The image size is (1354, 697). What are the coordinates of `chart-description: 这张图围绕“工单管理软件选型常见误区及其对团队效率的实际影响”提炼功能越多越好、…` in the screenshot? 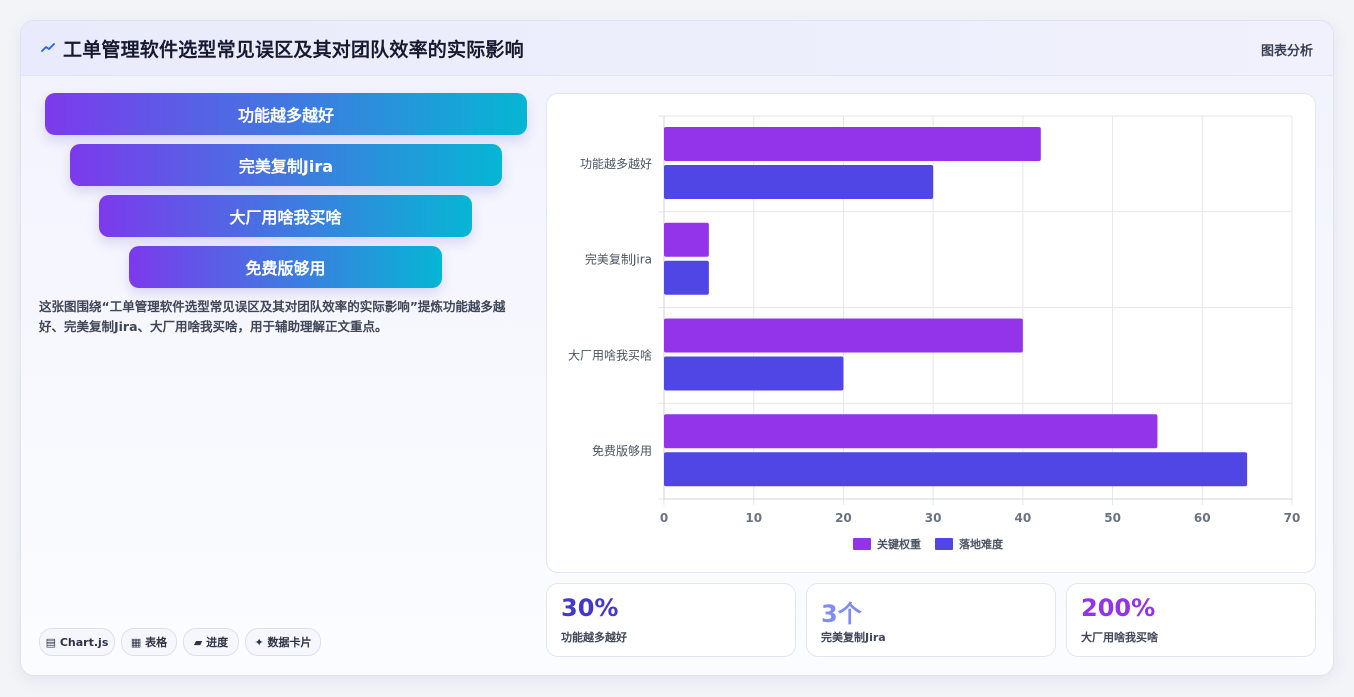 It's located at (272, 316).